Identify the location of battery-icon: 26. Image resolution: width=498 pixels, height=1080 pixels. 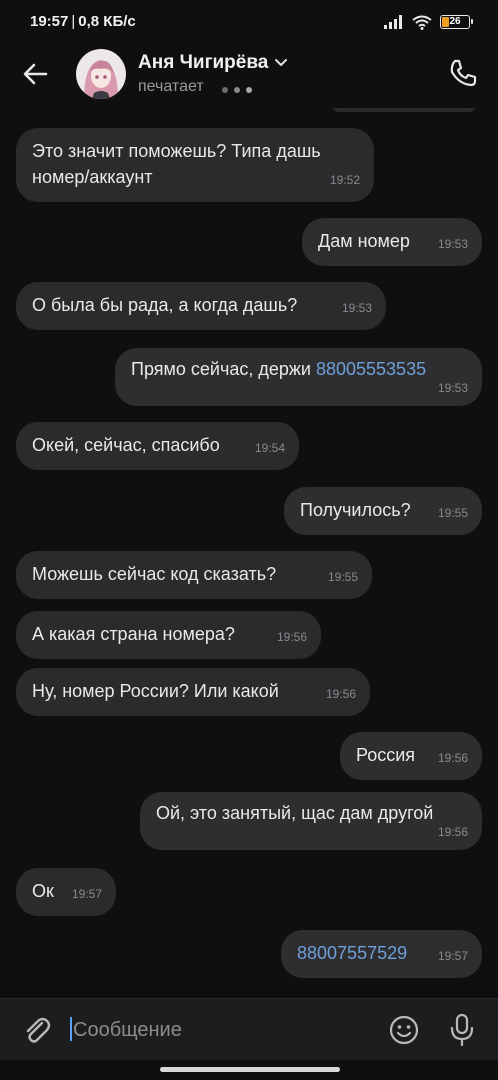
(456, 22).